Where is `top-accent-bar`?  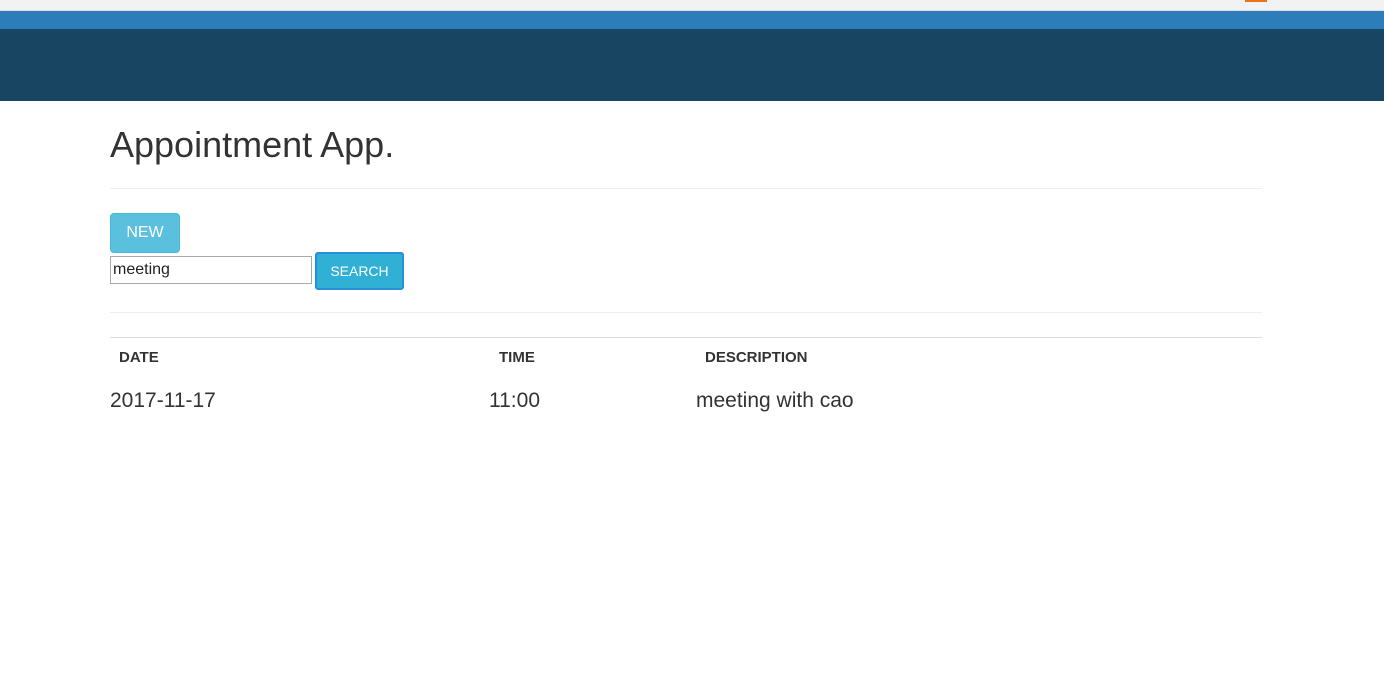 top-accent-bar is located at coordinates (692, 20).